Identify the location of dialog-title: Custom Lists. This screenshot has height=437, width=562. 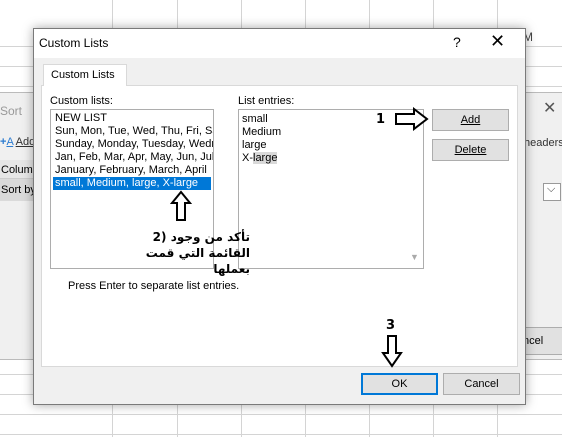
(74, 43).